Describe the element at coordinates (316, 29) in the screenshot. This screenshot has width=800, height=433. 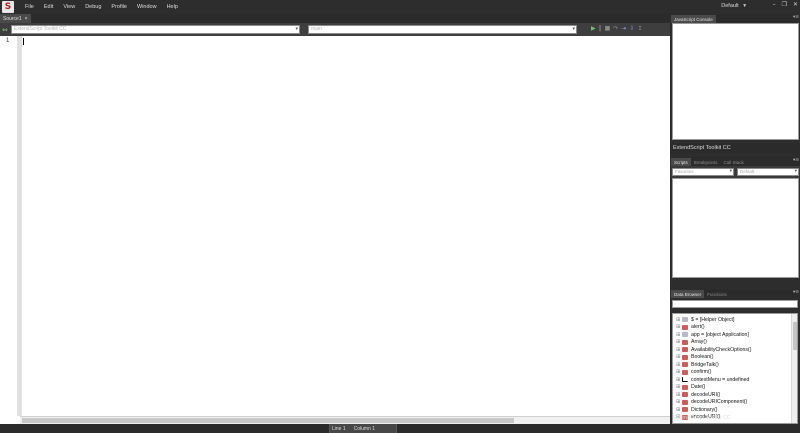
I see `engine-value: main` at that location.